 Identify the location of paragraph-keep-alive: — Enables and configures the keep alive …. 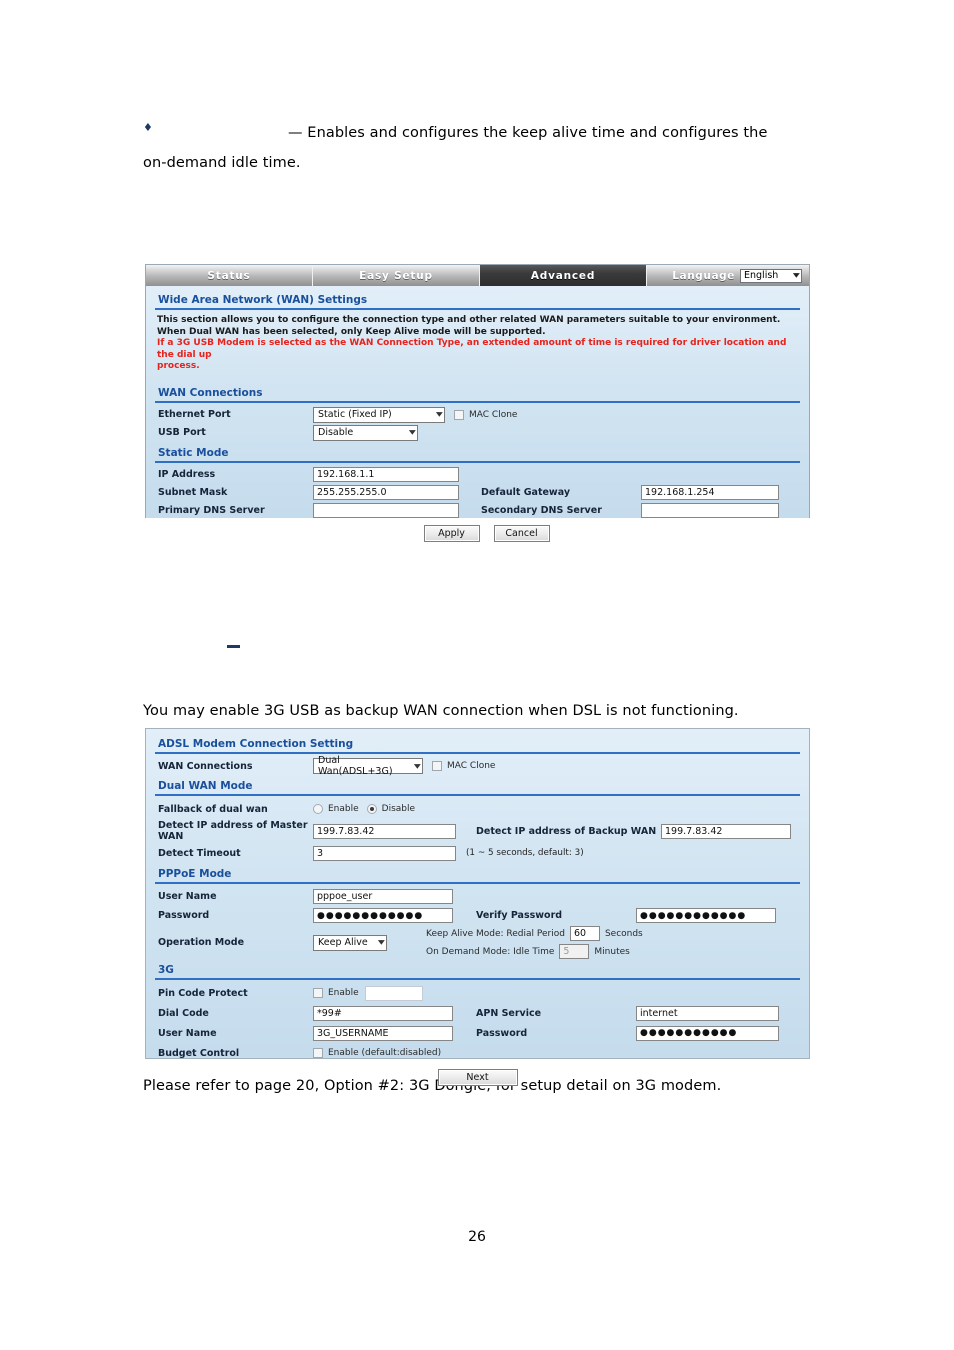
(488, 148).